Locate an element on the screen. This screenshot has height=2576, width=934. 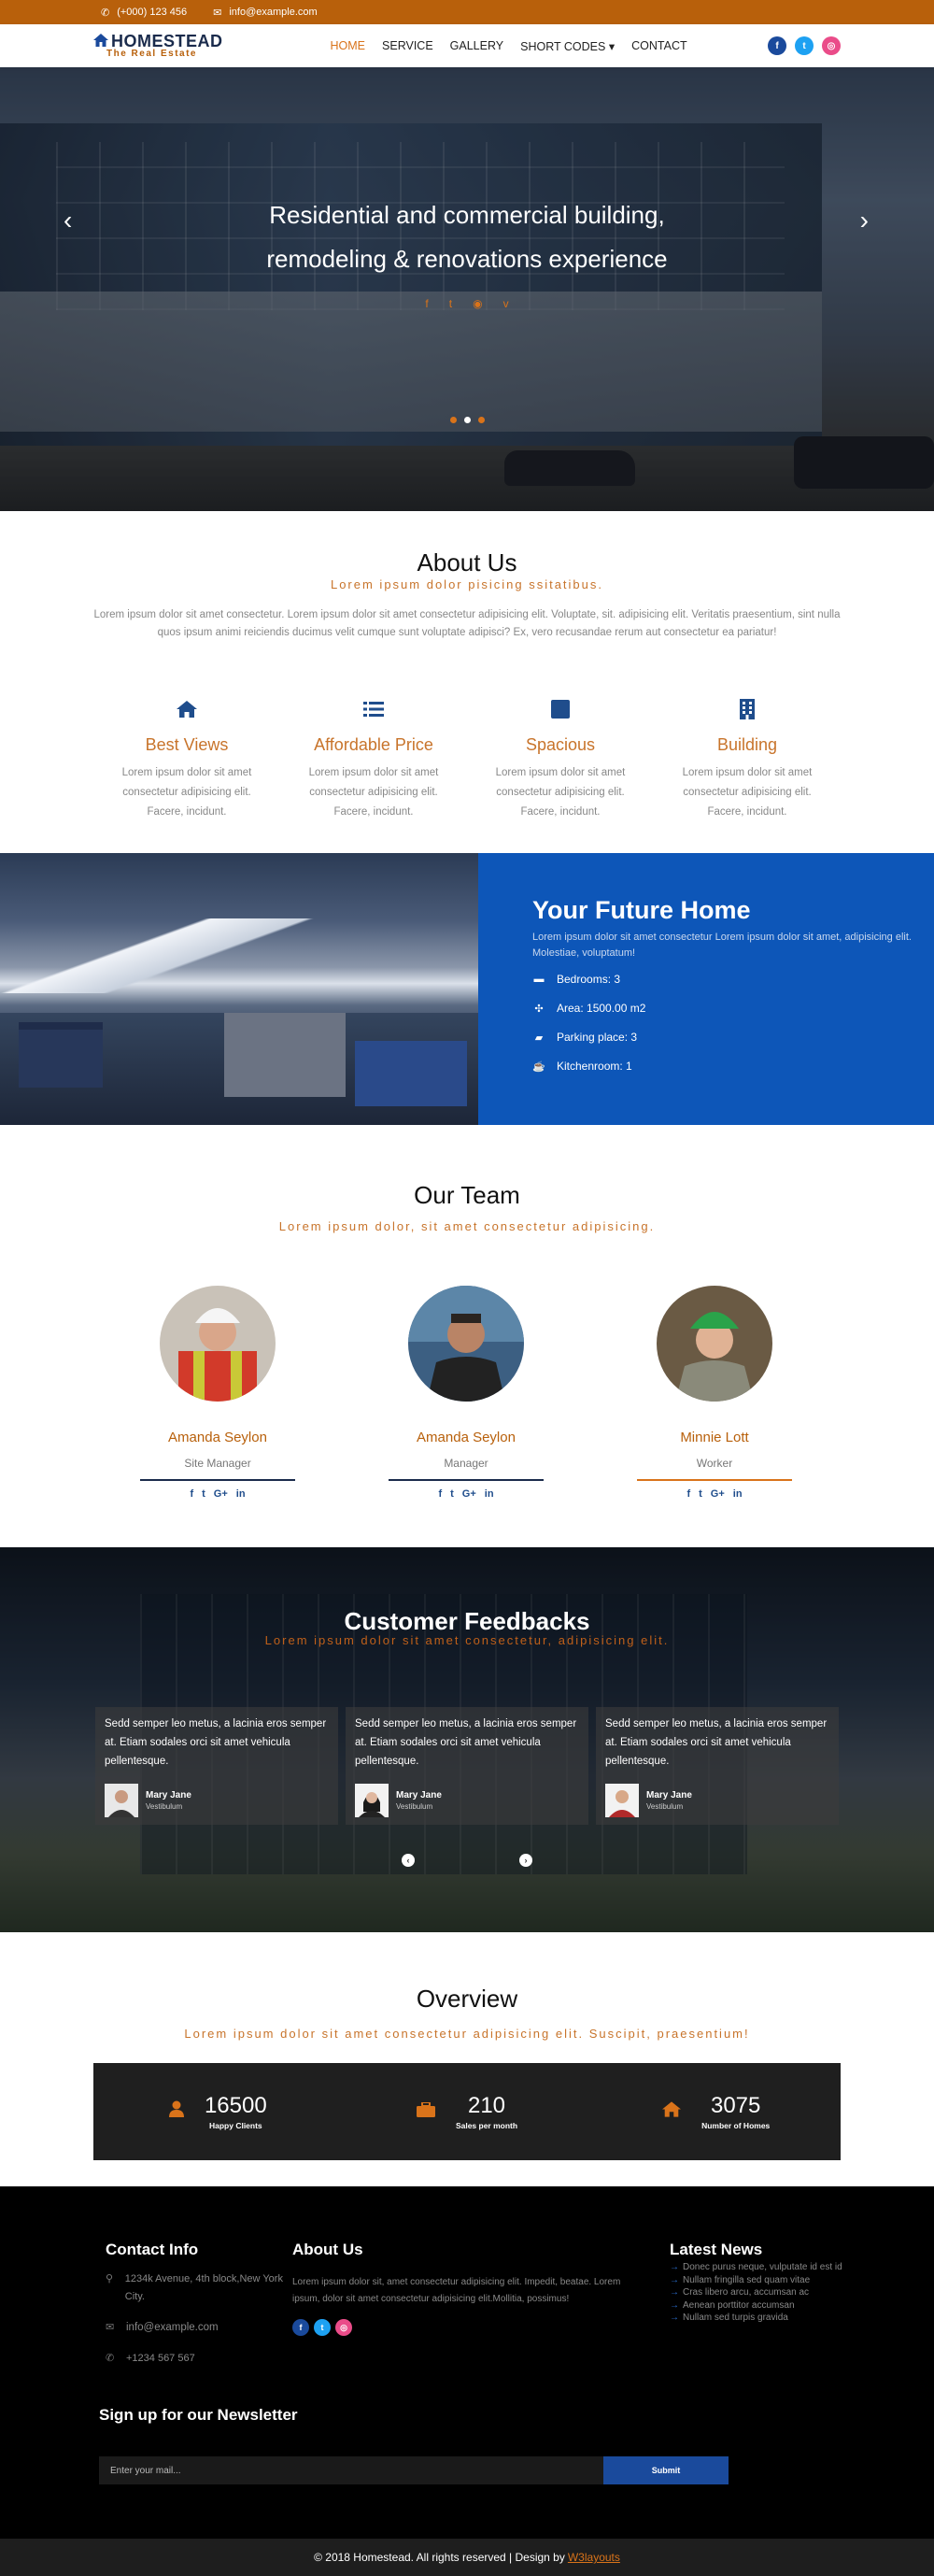
about-title: About Us is located at coordinates (467, 562).